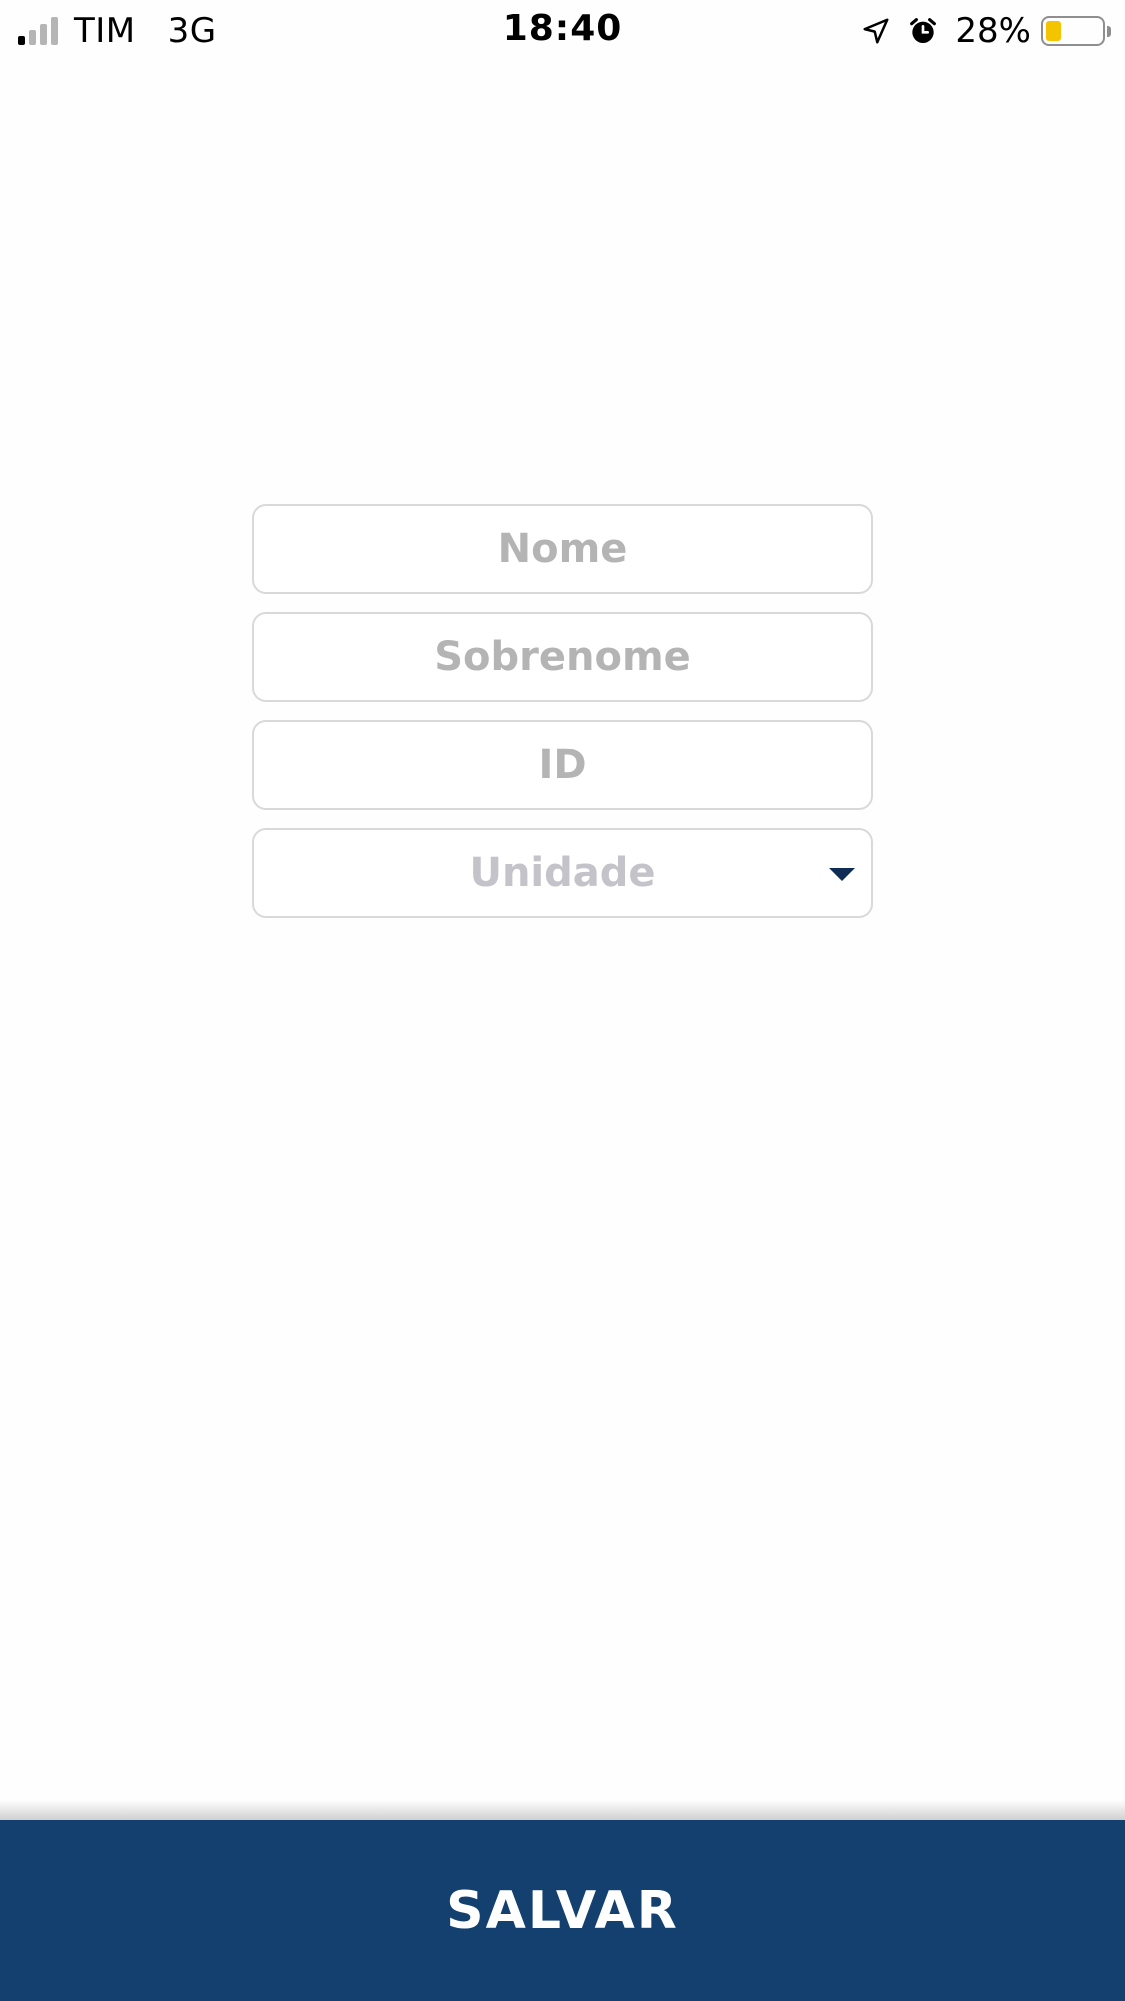 The width and height of the screenshot is (1125, 2001). I want to click on save-button-label: SALVAR, so click(562, 1910).